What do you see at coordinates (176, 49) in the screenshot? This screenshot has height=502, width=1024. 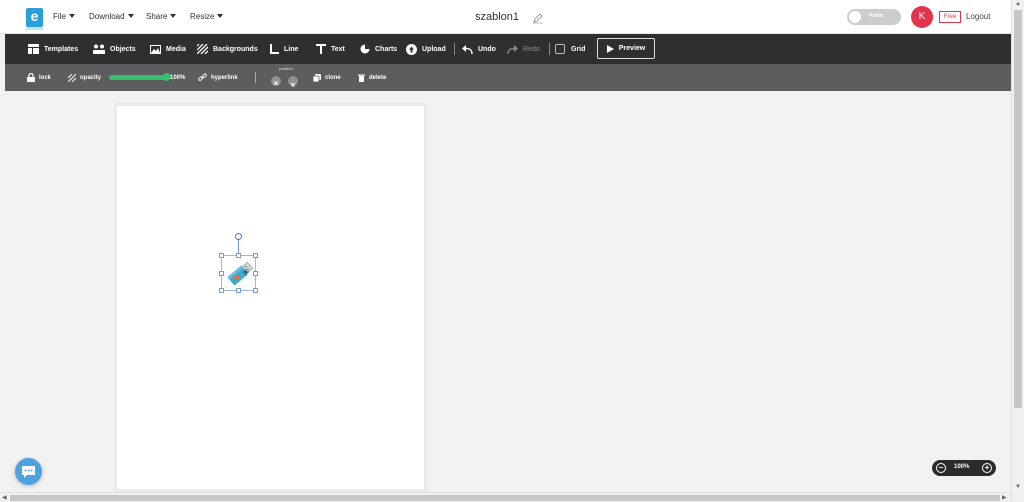 I see `media-label: Media` at bounding box center [176, 49].